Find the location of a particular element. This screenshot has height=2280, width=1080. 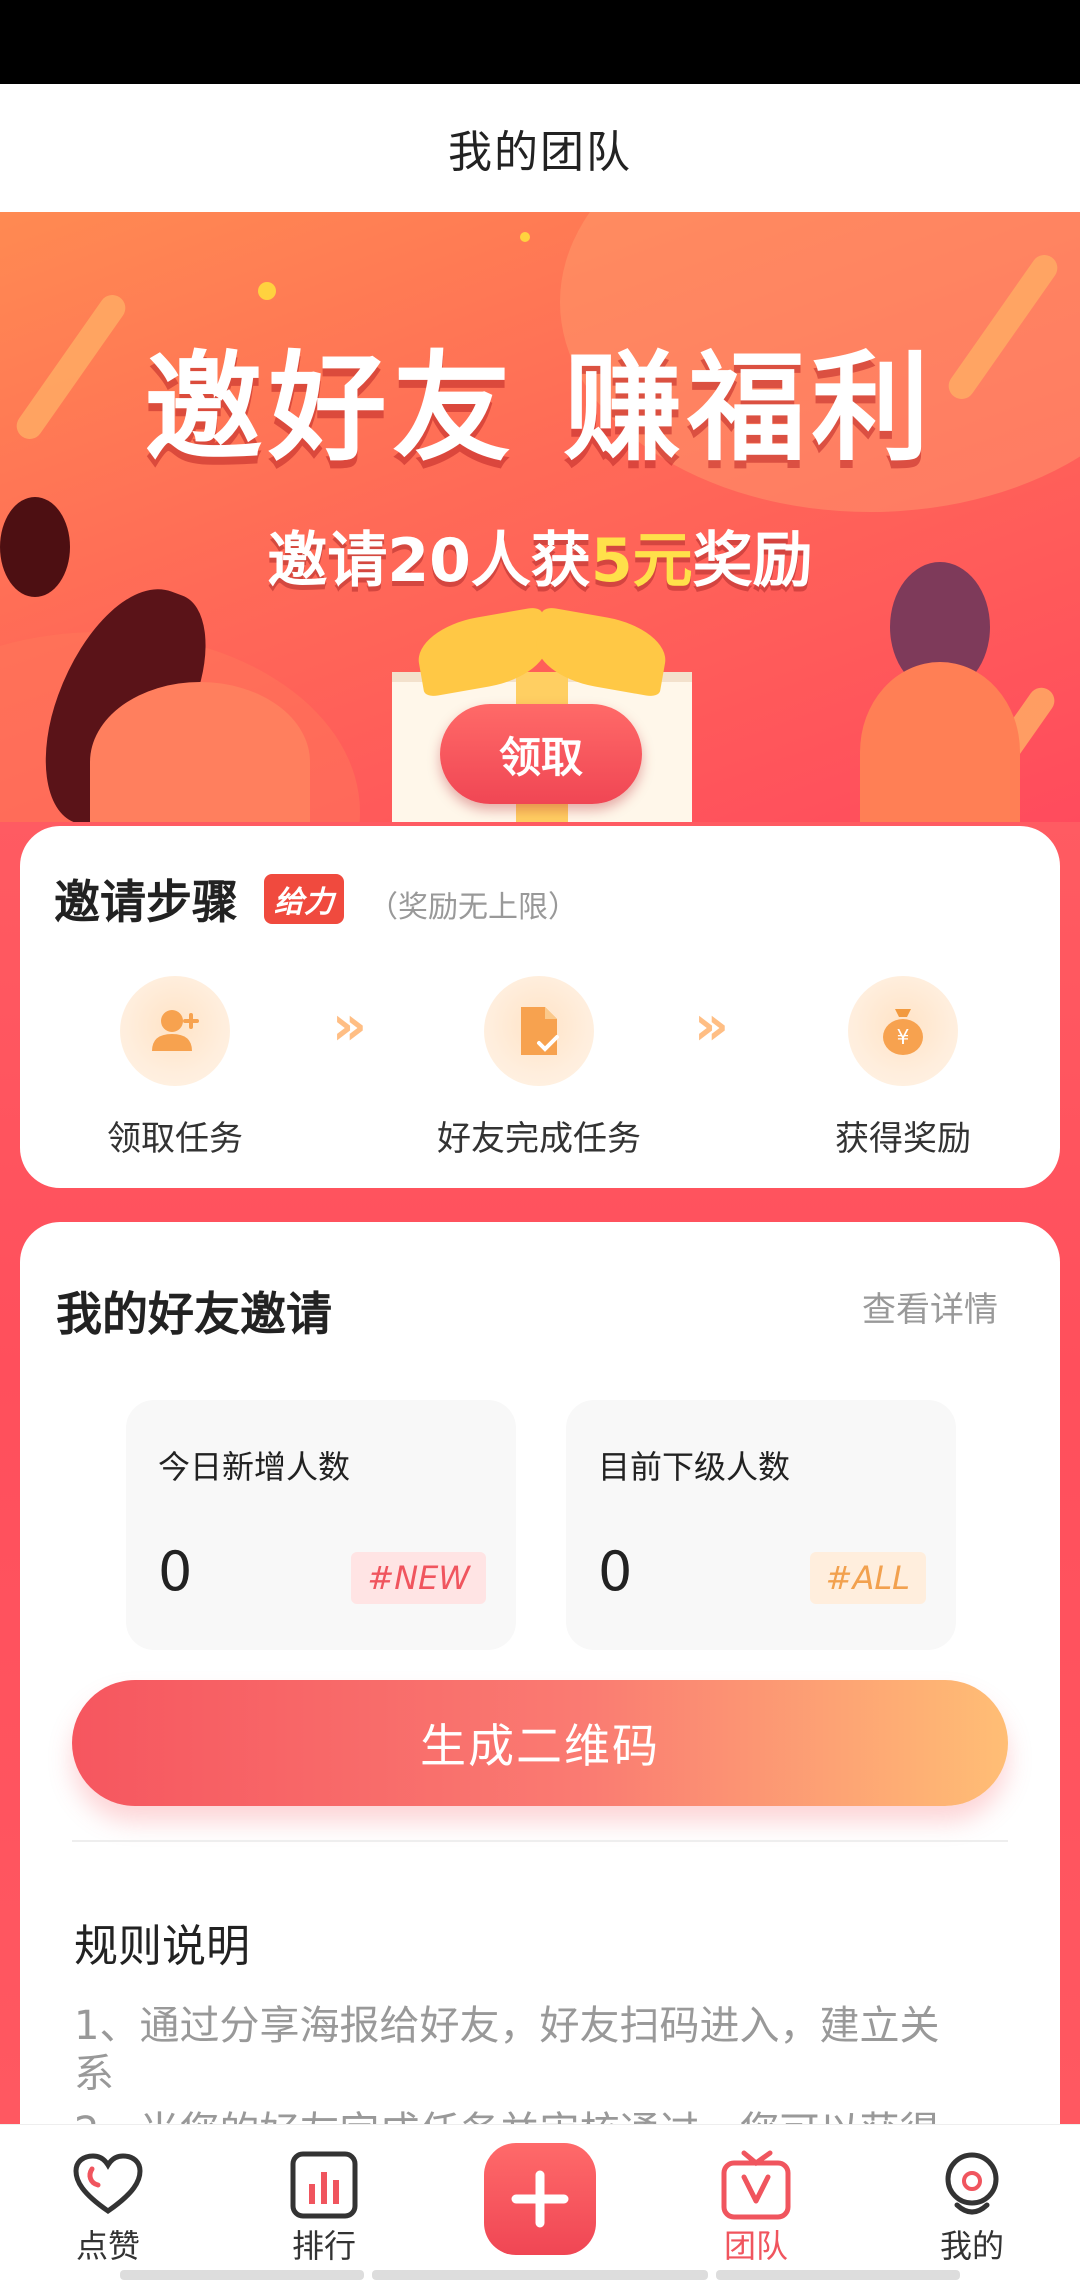

stat-today-new: 今日新增人数 0 #NEW is located at coordinates (321, 1525).